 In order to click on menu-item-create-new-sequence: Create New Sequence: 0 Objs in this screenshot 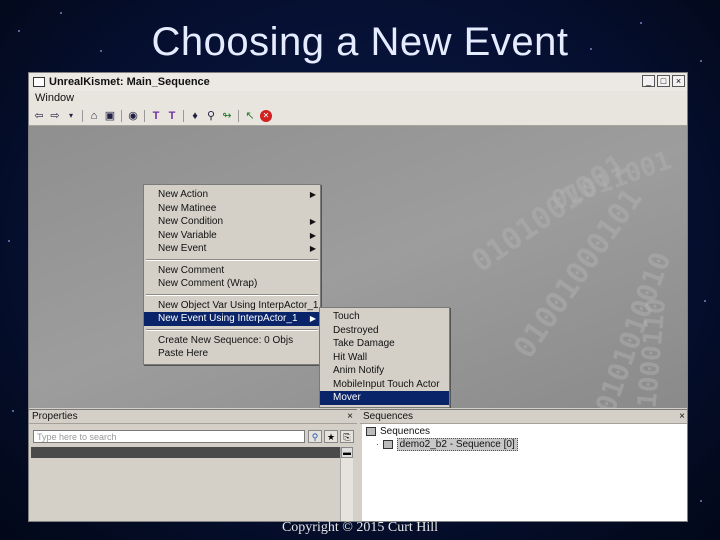, I will do `click(232, 341)`.